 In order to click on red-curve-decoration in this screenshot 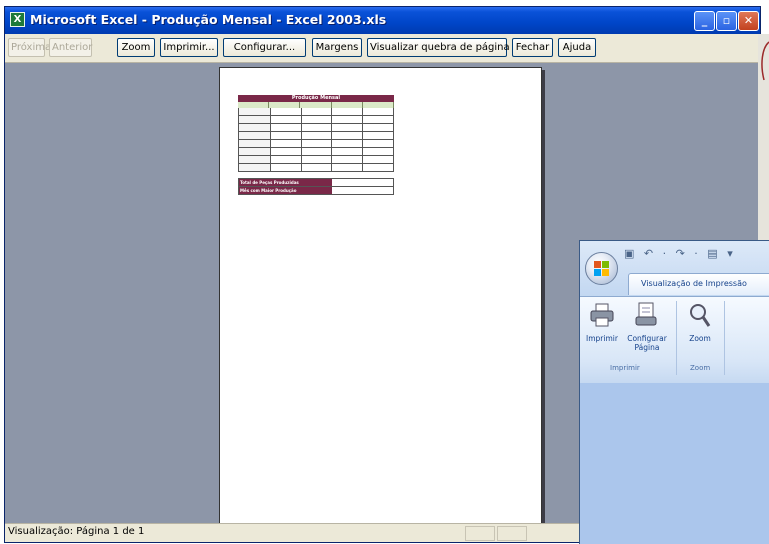, I will do `click(765, 61)`.